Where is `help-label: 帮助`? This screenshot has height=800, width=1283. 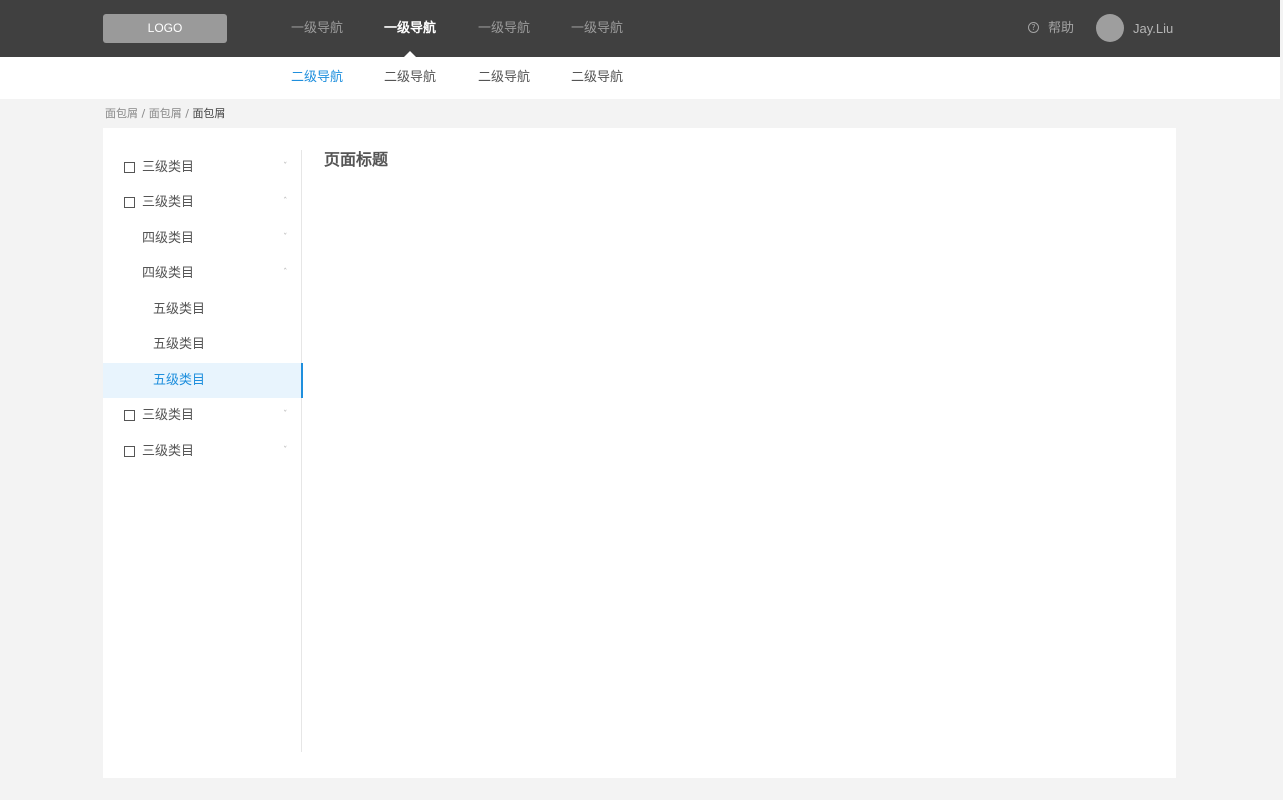 help-label: 帮助 is located at coordinates (1061, 28).